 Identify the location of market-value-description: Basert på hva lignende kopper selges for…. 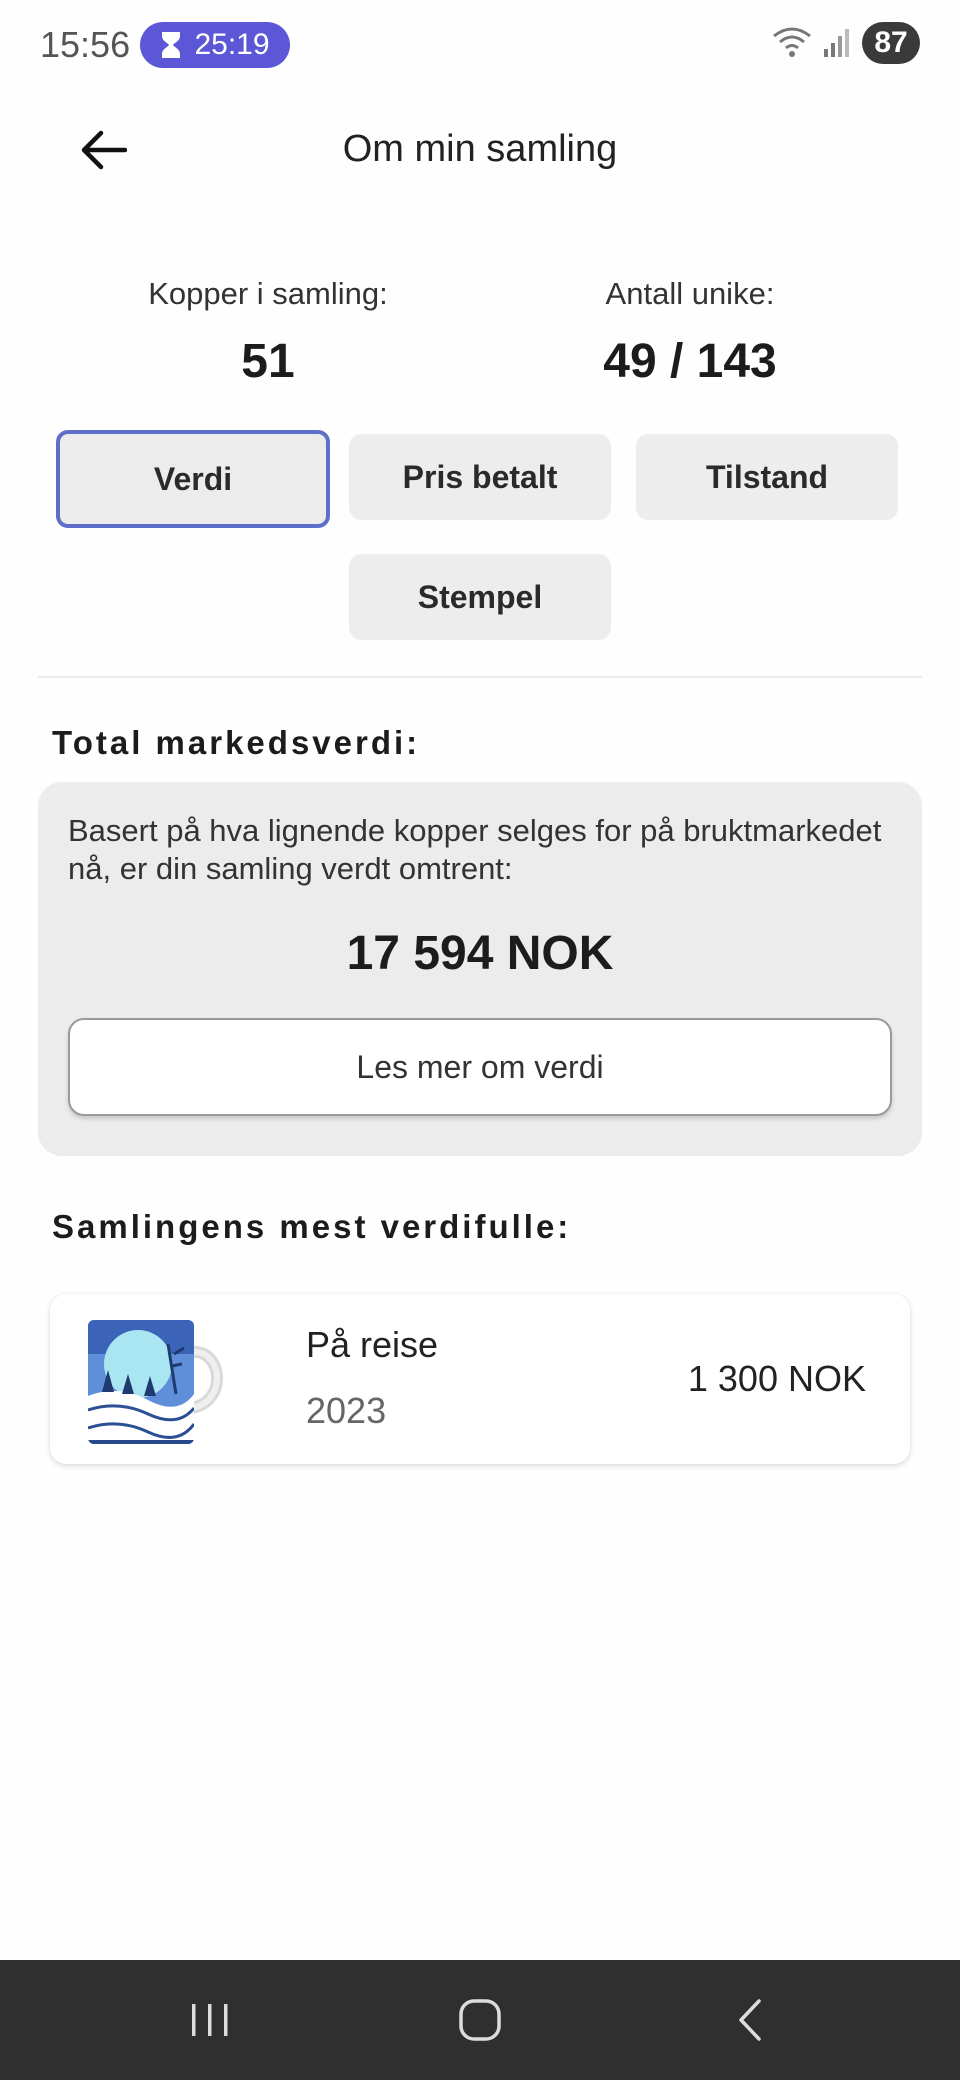
(475, 849).